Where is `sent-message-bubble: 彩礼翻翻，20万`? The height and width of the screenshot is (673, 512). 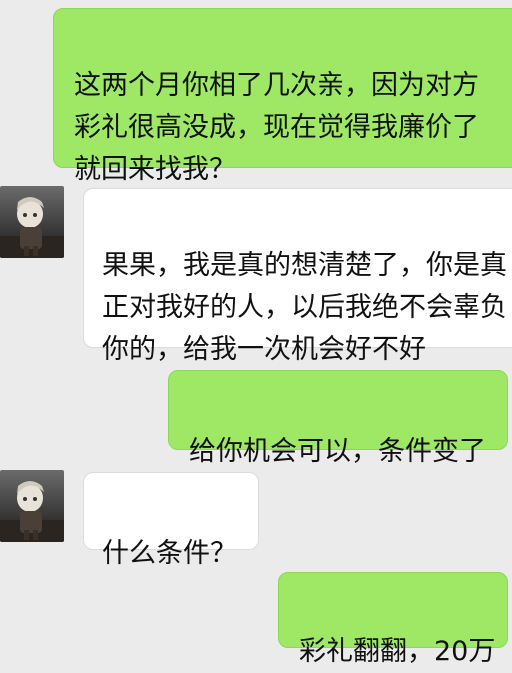 sent-message-bubble: 彩礼翻翻，20万 is located at coordinates (393, 619).